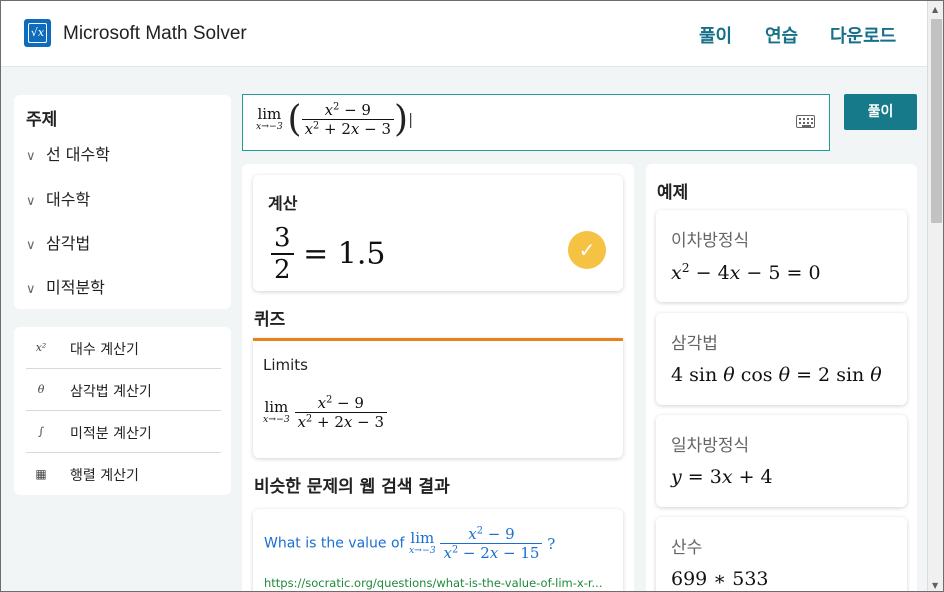  I want to click on example-expression: y = 3x + 4, so click(722, 477).